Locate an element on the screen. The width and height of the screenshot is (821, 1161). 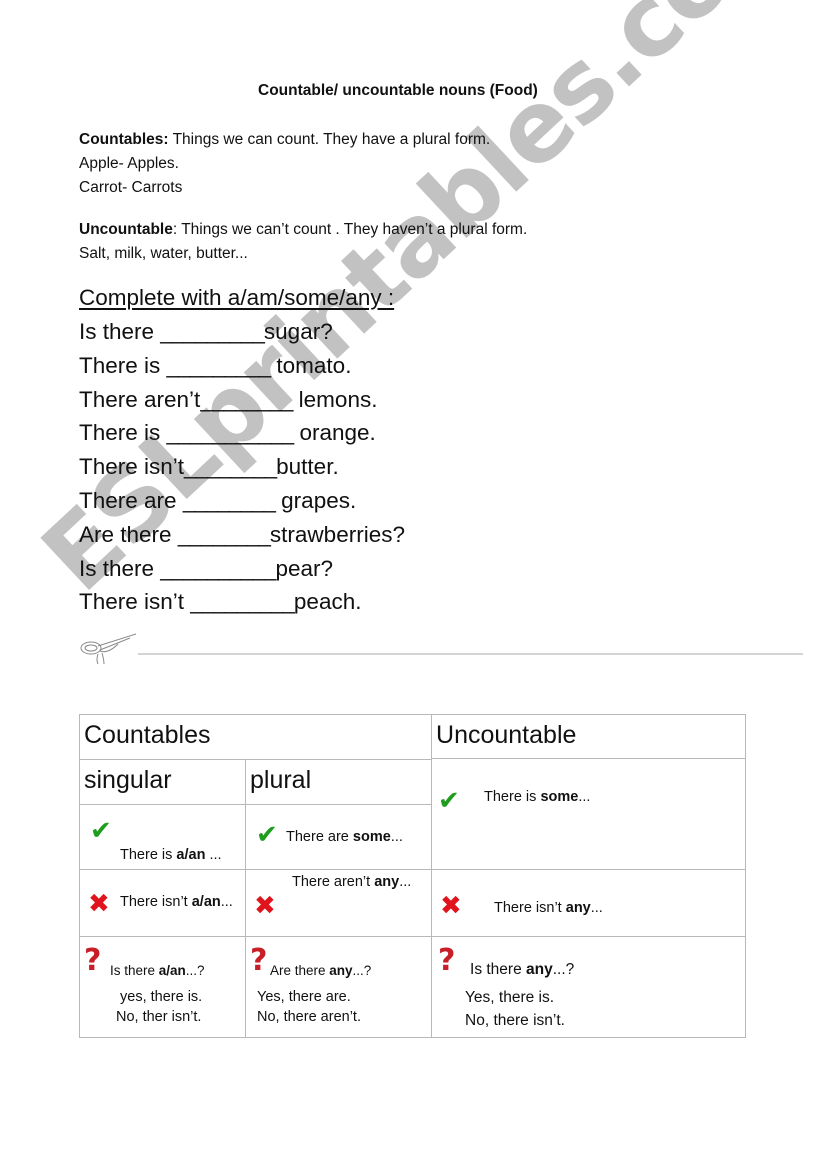
countables-label: Countables: is located at coordinates (124, 139).